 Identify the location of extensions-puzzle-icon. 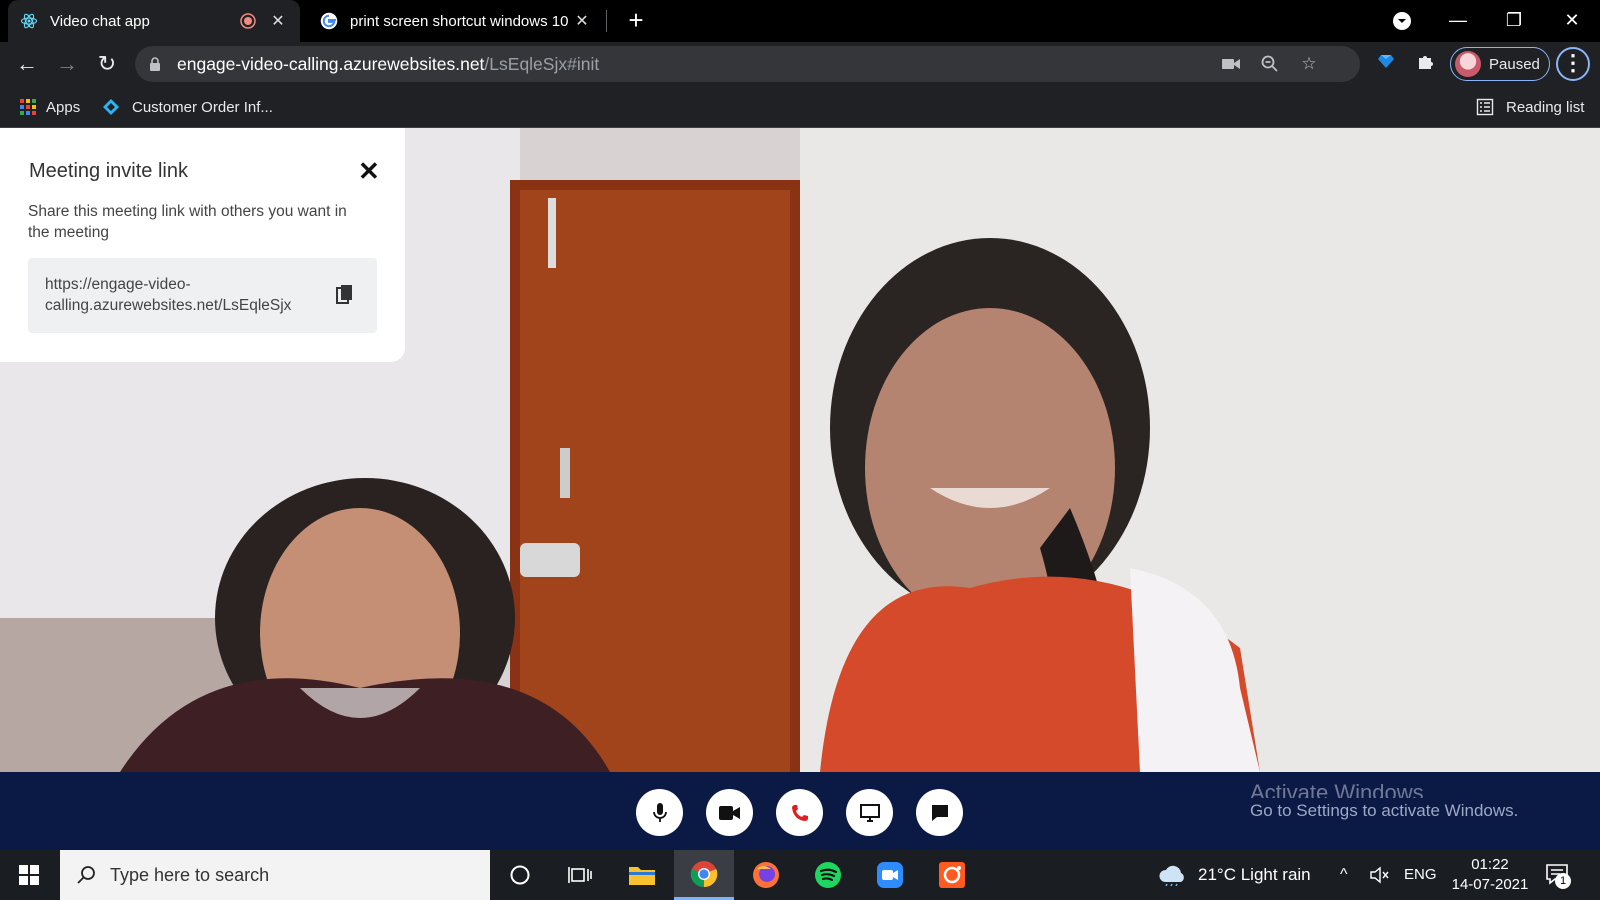
(1426, 64).